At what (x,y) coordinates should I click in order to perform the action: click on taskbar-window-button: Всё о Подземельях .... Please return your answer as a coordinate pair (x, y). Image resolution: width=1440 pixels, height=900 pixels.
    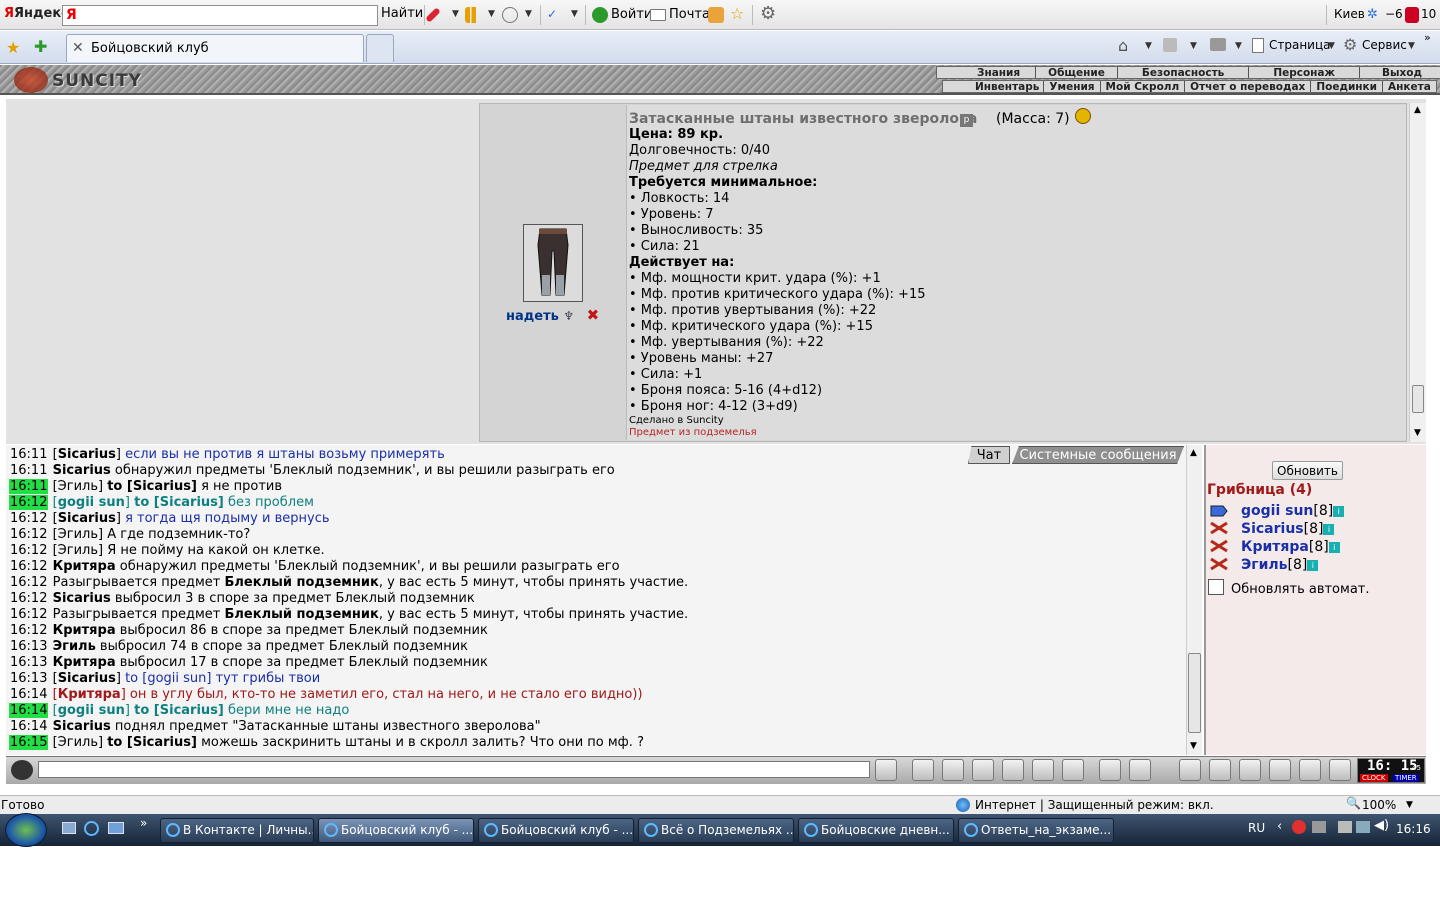
    Looking at the image, I should click on (716, 830).